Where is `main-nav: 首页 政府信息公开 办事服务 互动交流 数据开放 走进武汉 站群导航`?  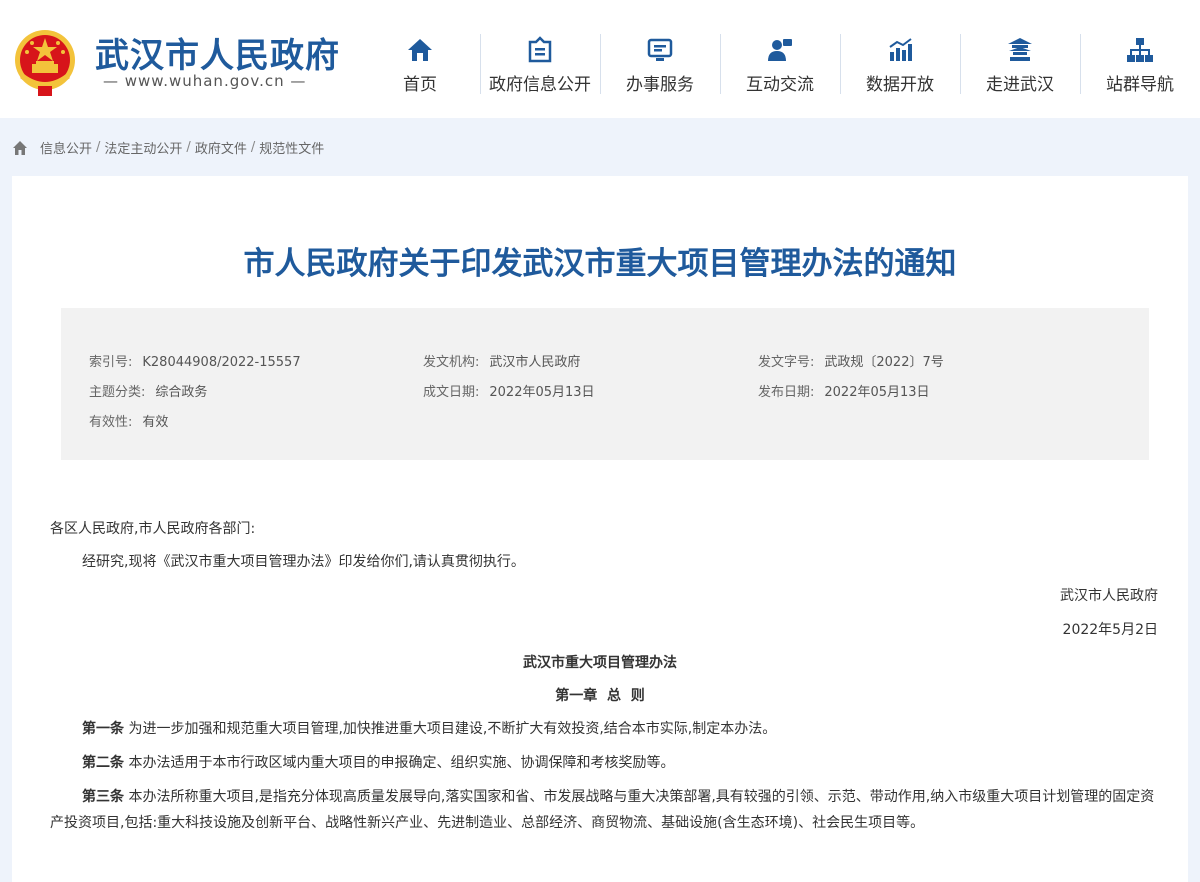 main-nav: 首页 政府信息公开 办事服务 互动交流 数据开放 走进武汉 站群导航 is located at coordinates (780, 65).